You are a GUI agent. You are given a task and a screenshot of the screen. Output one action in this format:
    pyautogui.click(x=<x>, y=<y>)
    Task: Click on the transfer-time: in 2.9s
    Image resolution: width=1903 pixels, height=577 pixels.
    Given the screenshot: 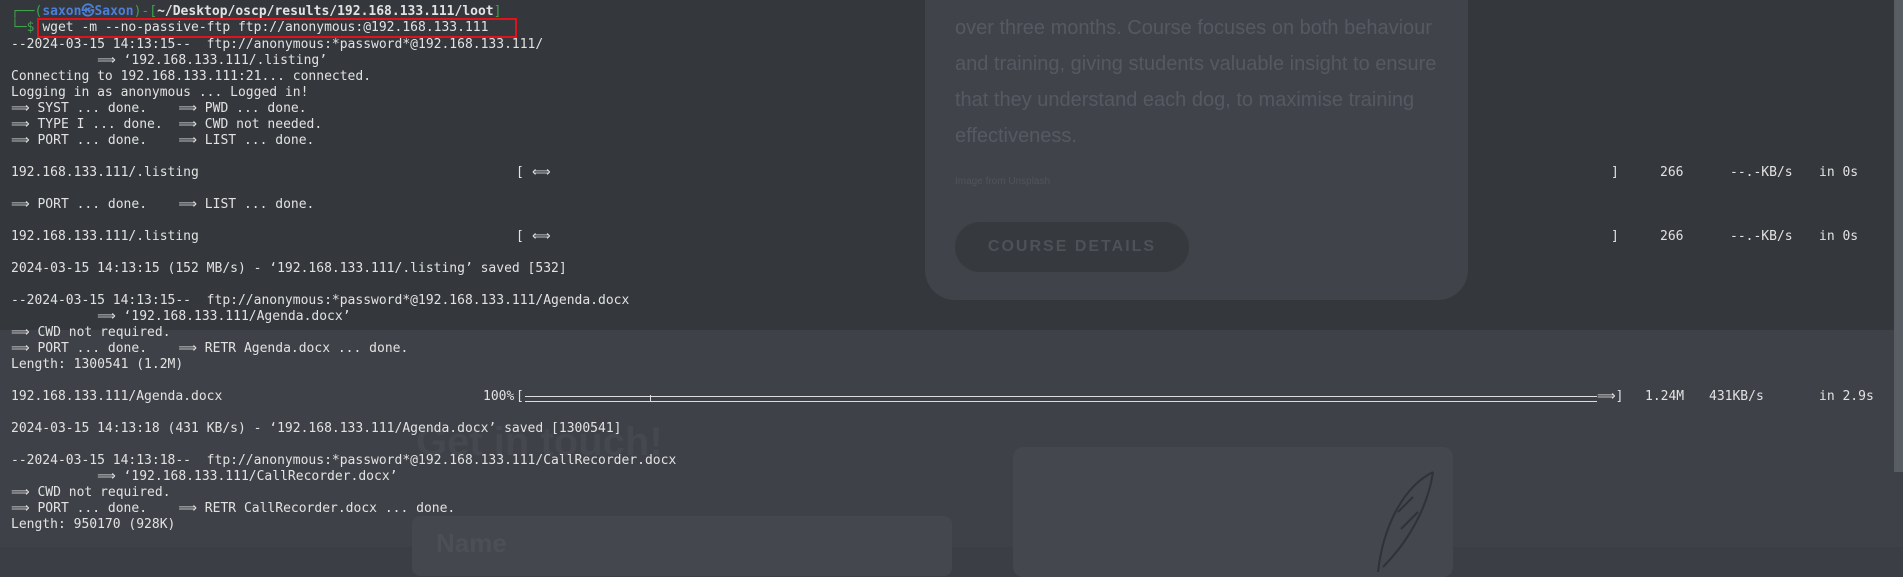 What is the action you would take?
    pyautogui.click(x=1846, y=396)
    